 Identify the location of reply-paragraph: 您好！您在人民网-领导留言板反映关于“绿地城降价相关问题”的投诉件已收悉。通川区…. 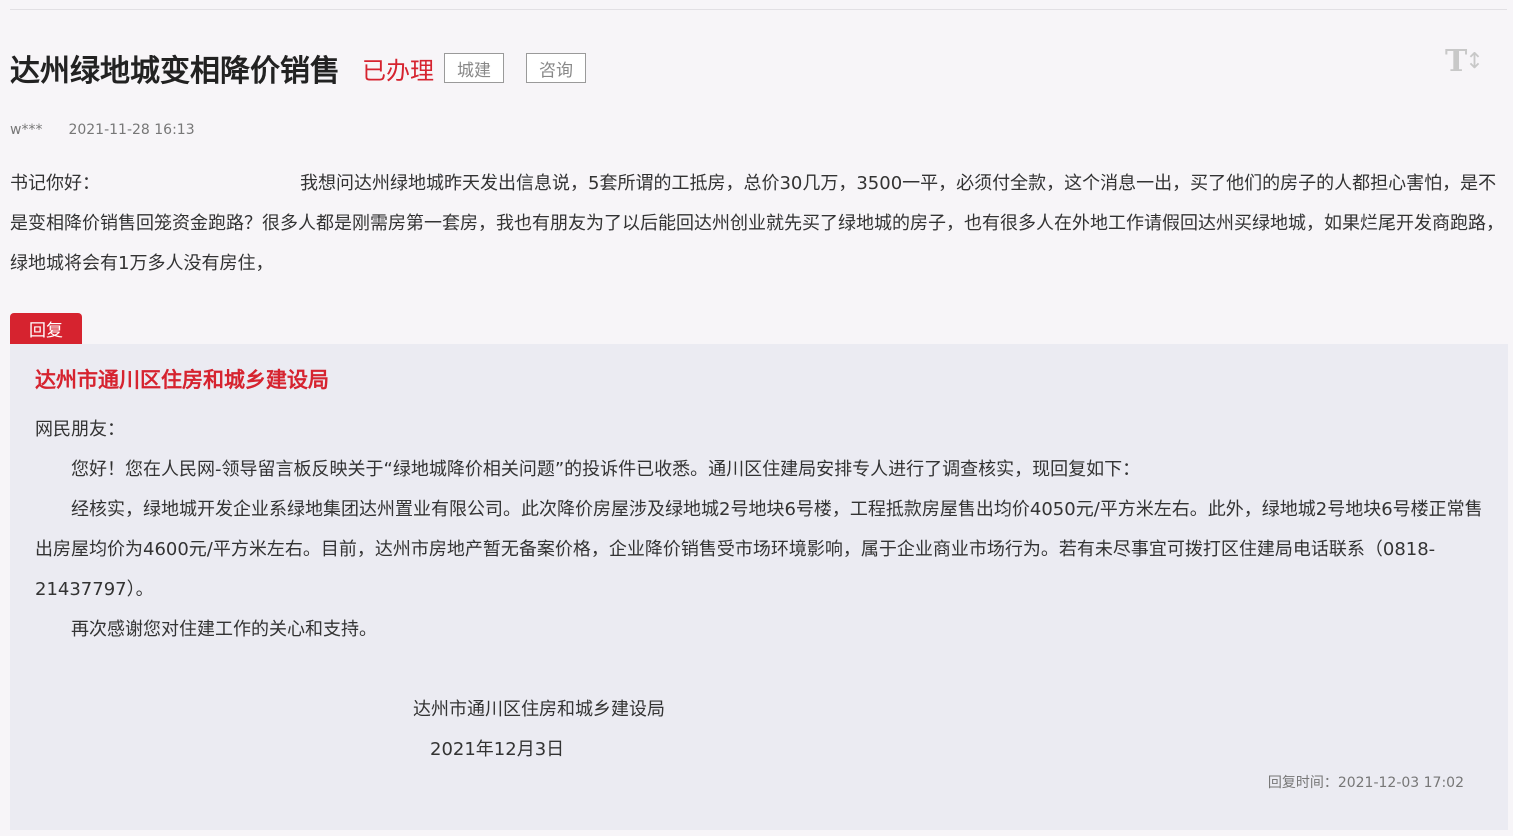
(606, 469).